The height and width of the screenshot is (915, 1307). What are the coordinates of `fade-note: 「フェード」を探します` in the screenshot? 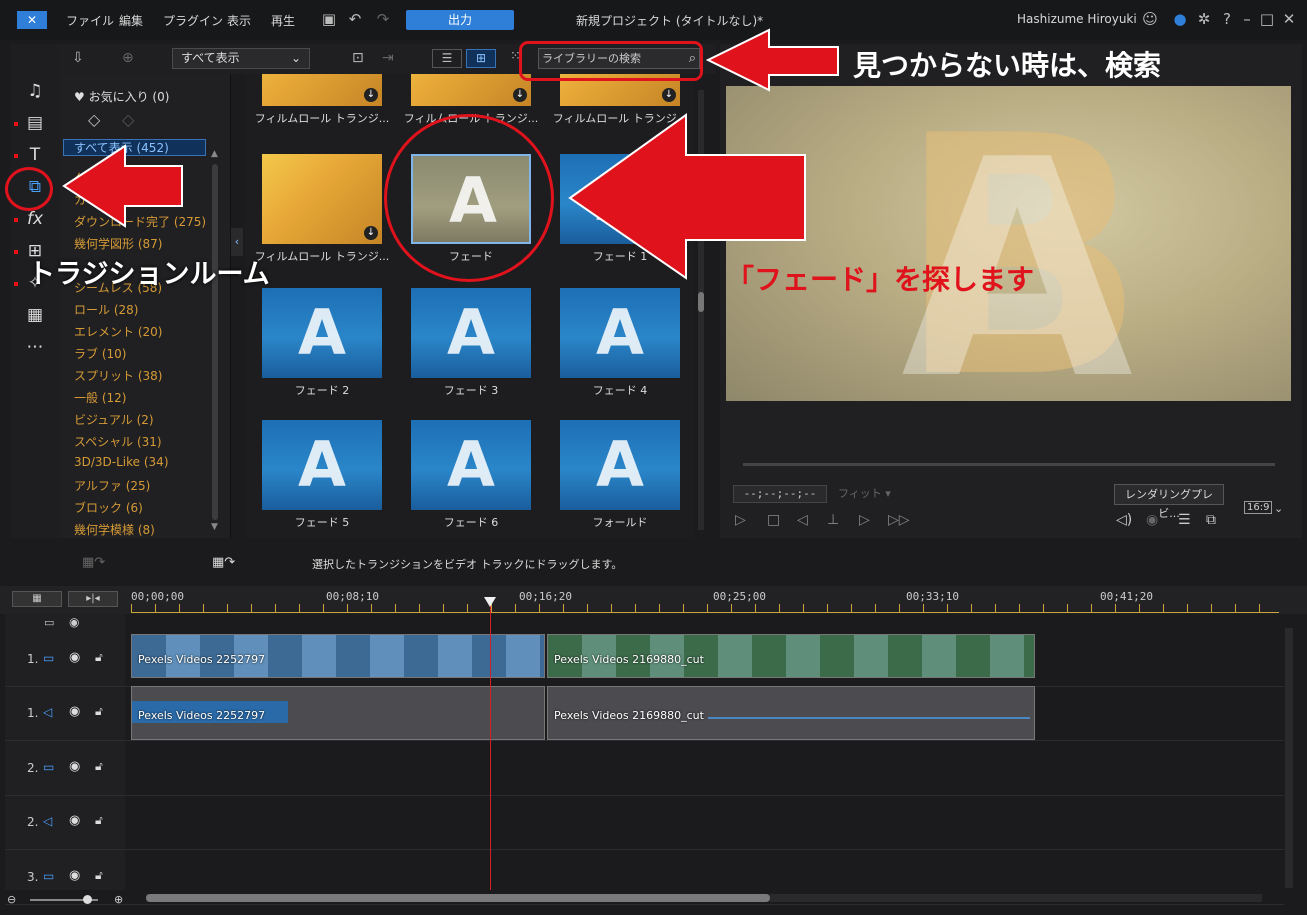 It's located at (880, 279).